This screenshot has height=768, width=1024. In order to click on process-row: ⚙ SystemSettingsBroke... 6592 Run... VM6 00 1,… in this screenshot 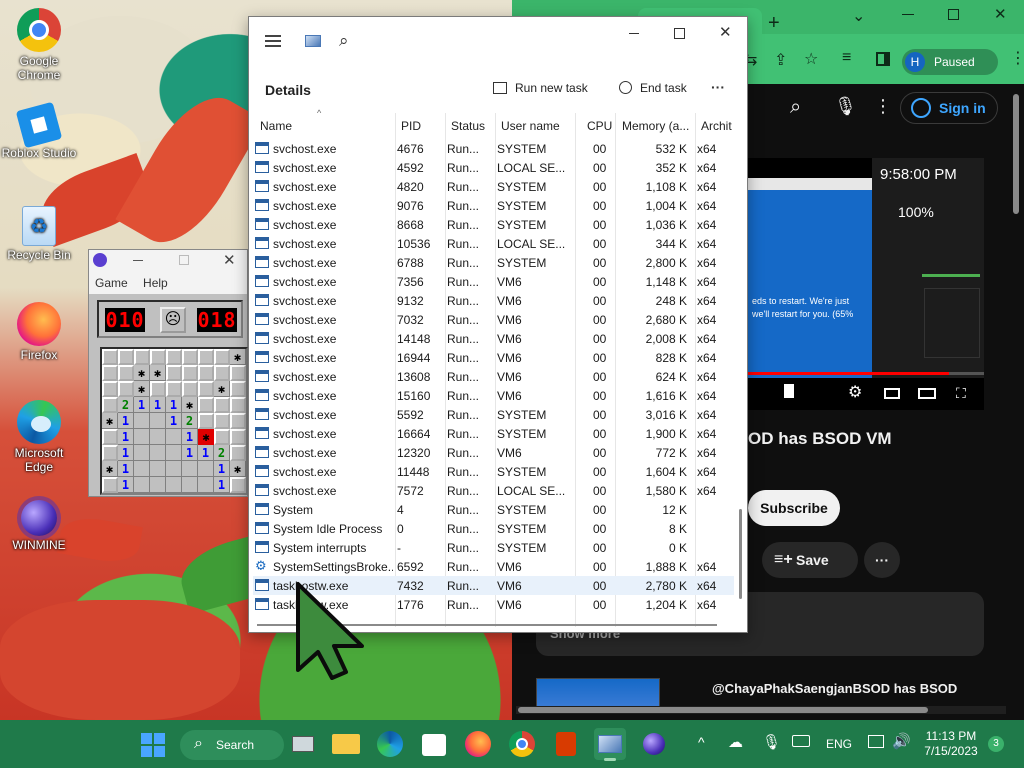, I will do `click(493, 566)`.